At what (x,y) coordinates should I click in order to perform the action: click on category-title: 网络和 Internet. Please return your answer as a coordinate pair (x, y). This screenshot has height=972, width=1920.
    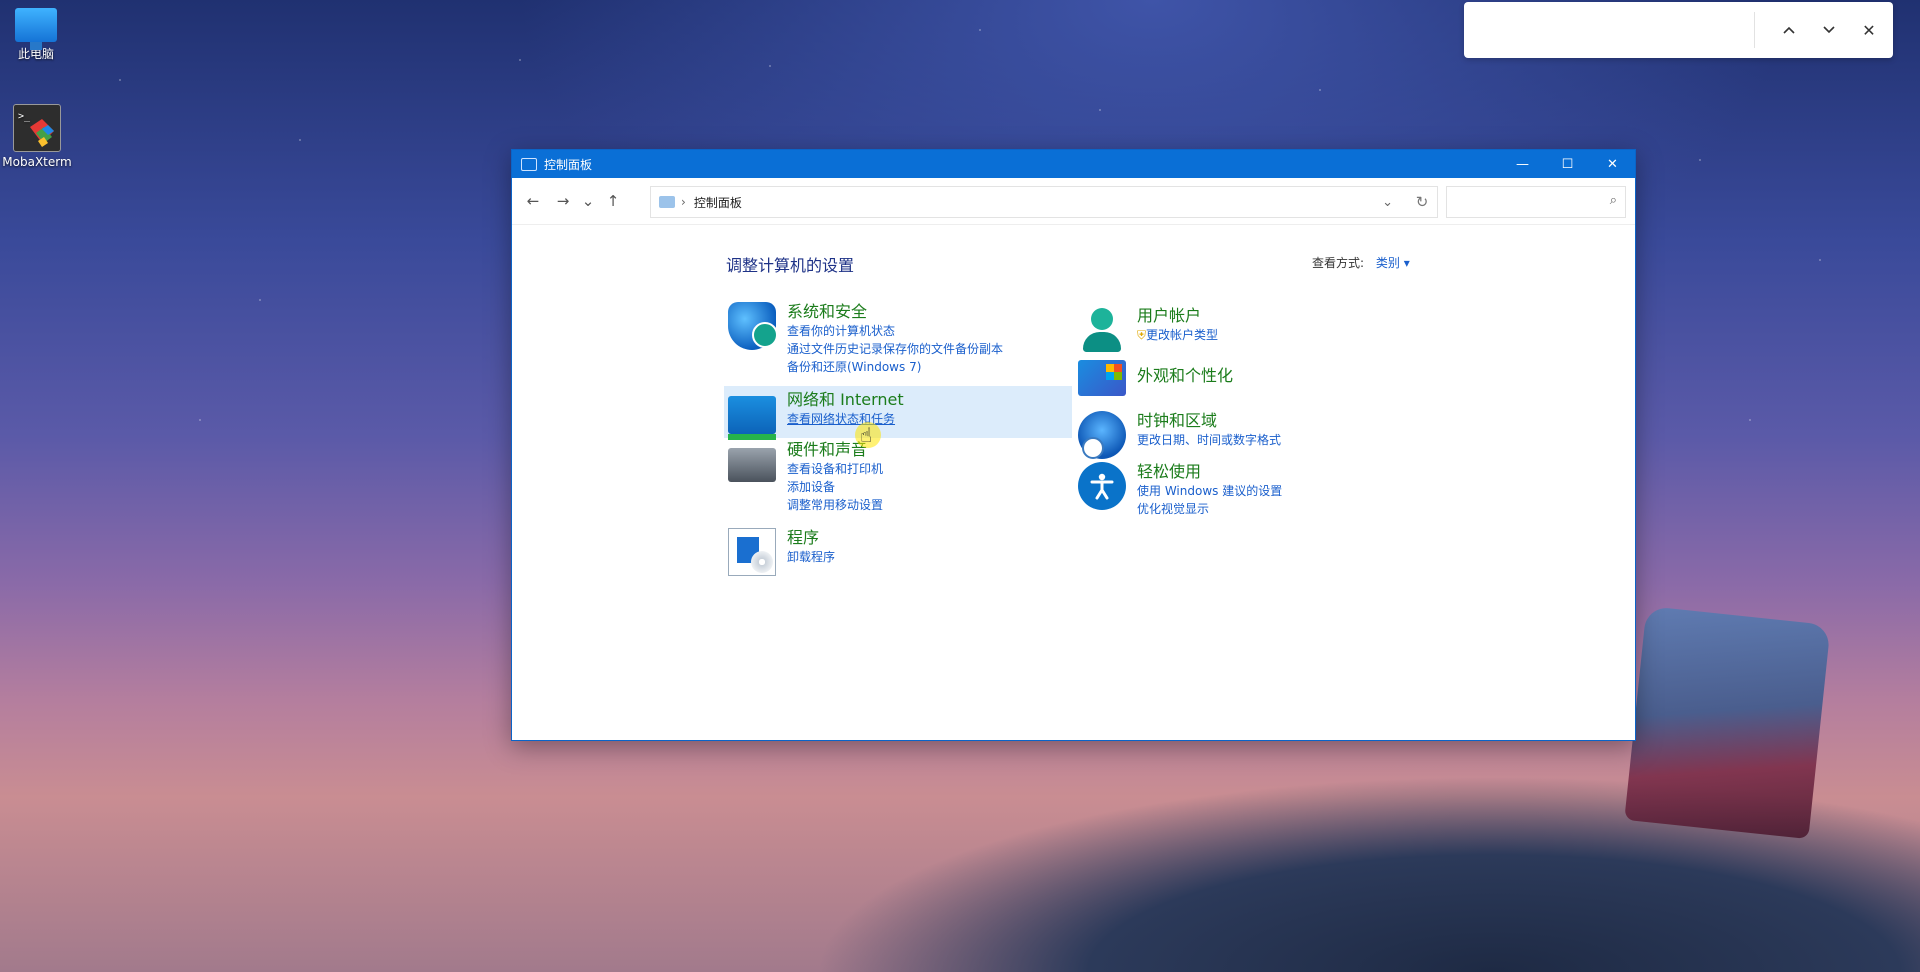
    Looking at the image, I should click on (845, 400).